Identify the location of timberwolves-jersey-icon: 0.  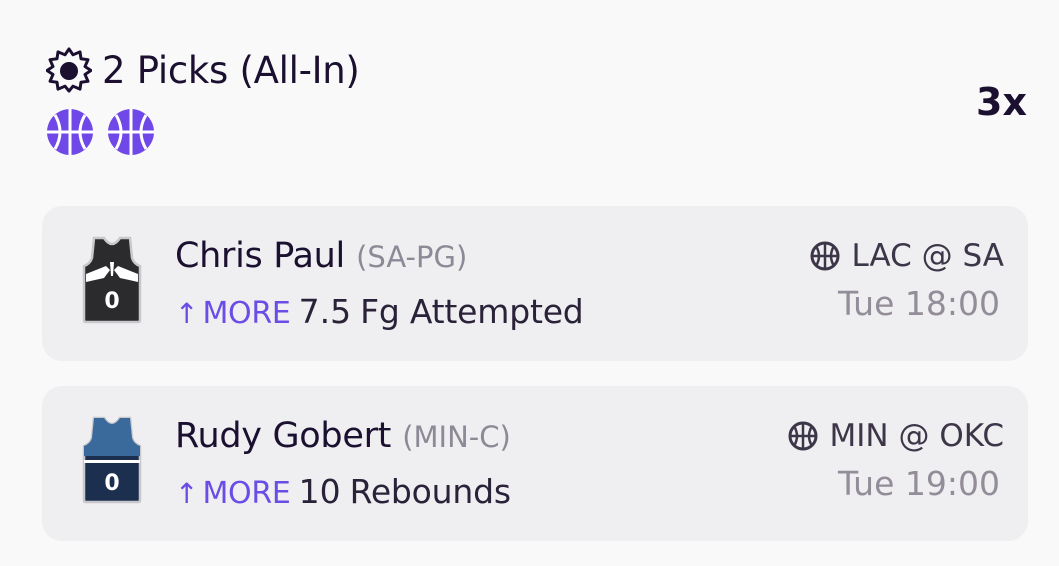
(112, 460).